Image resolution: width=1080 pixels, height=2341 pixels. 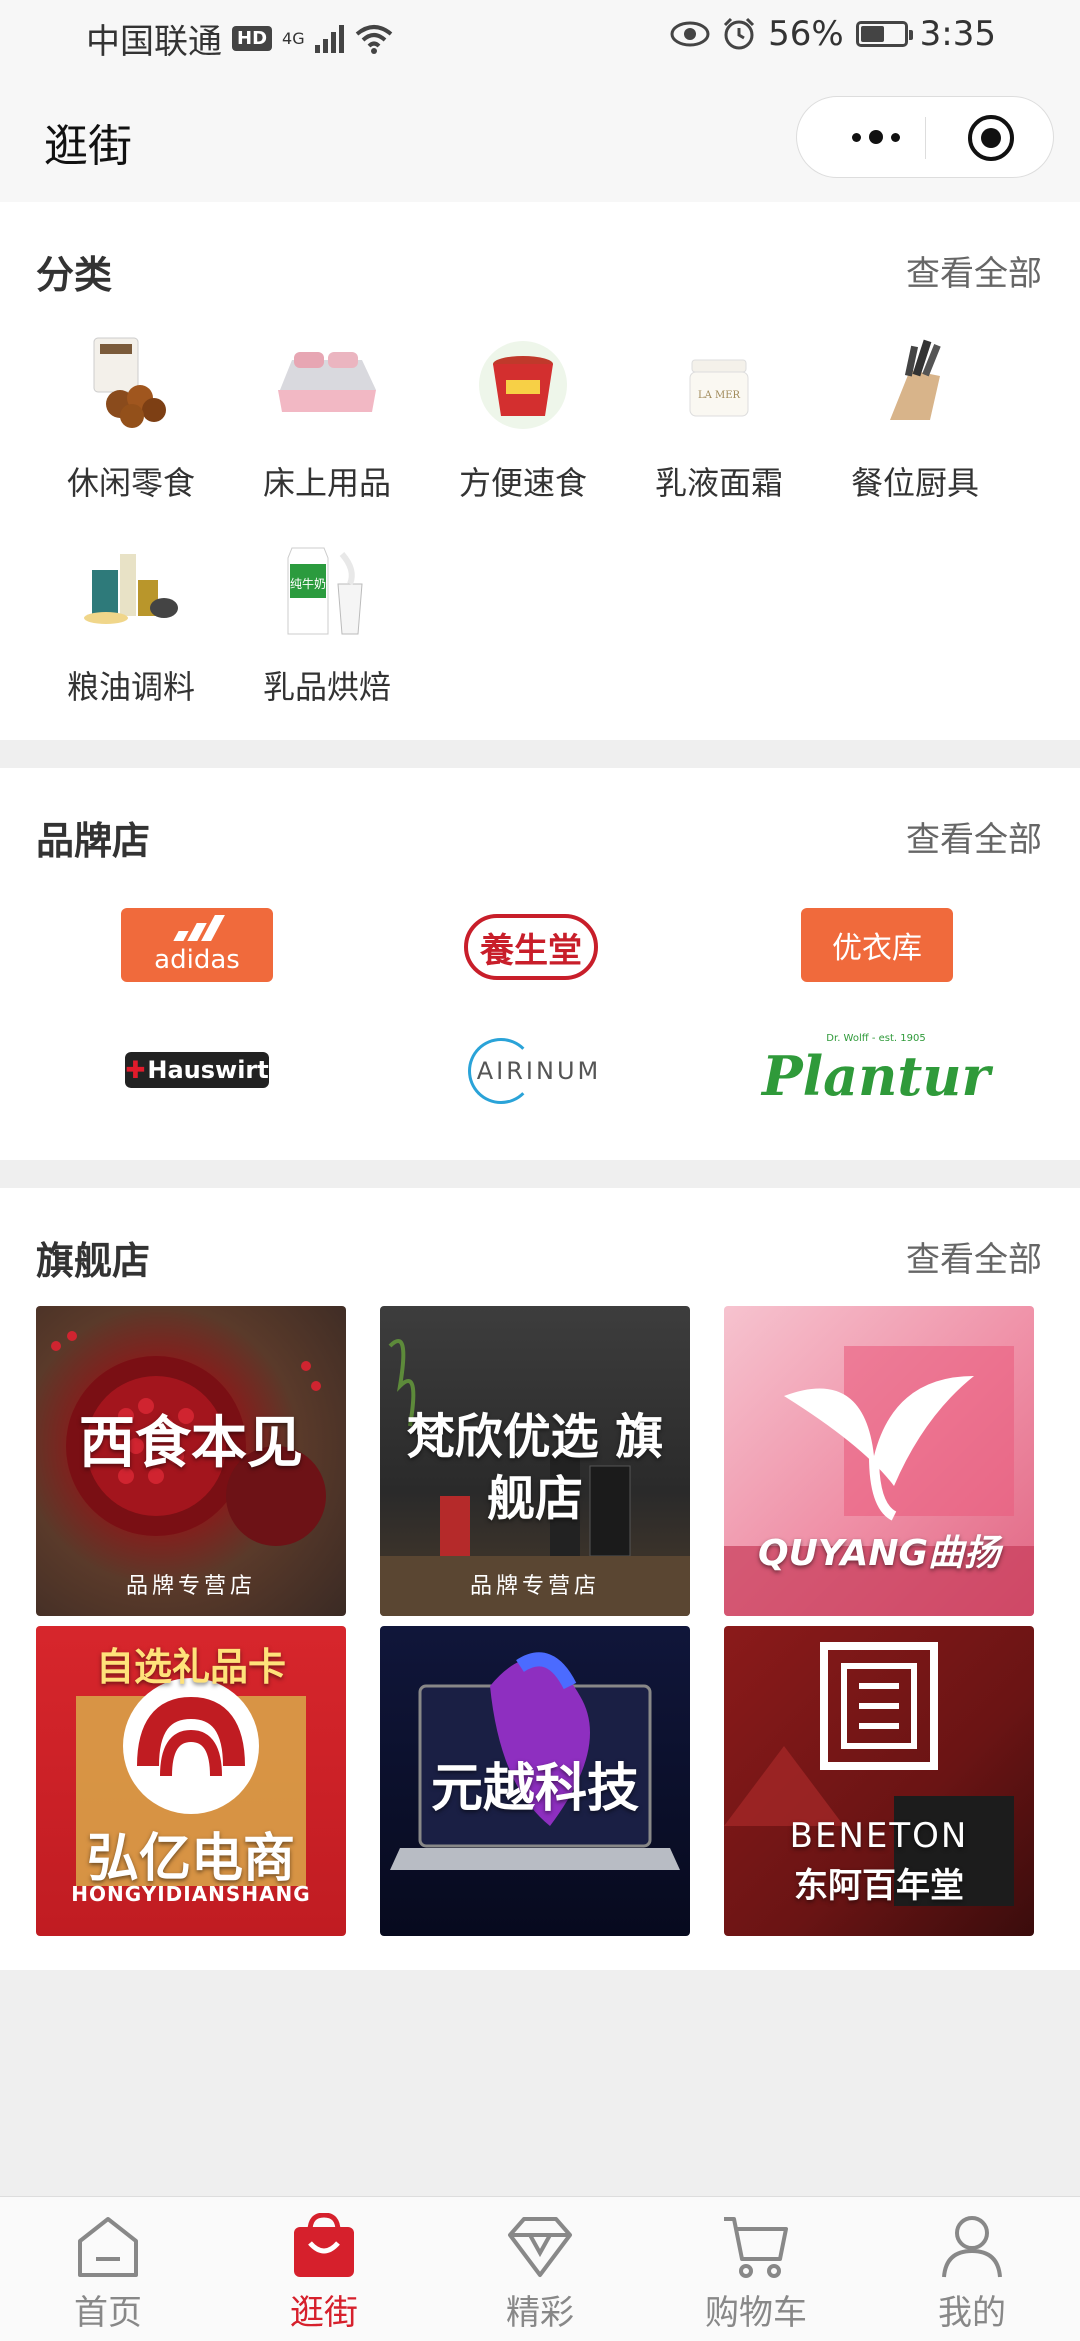 What do you see at coordinates (690, 34) in the screenshot?
I see `eye-icon` at bounding box center [690, 34].